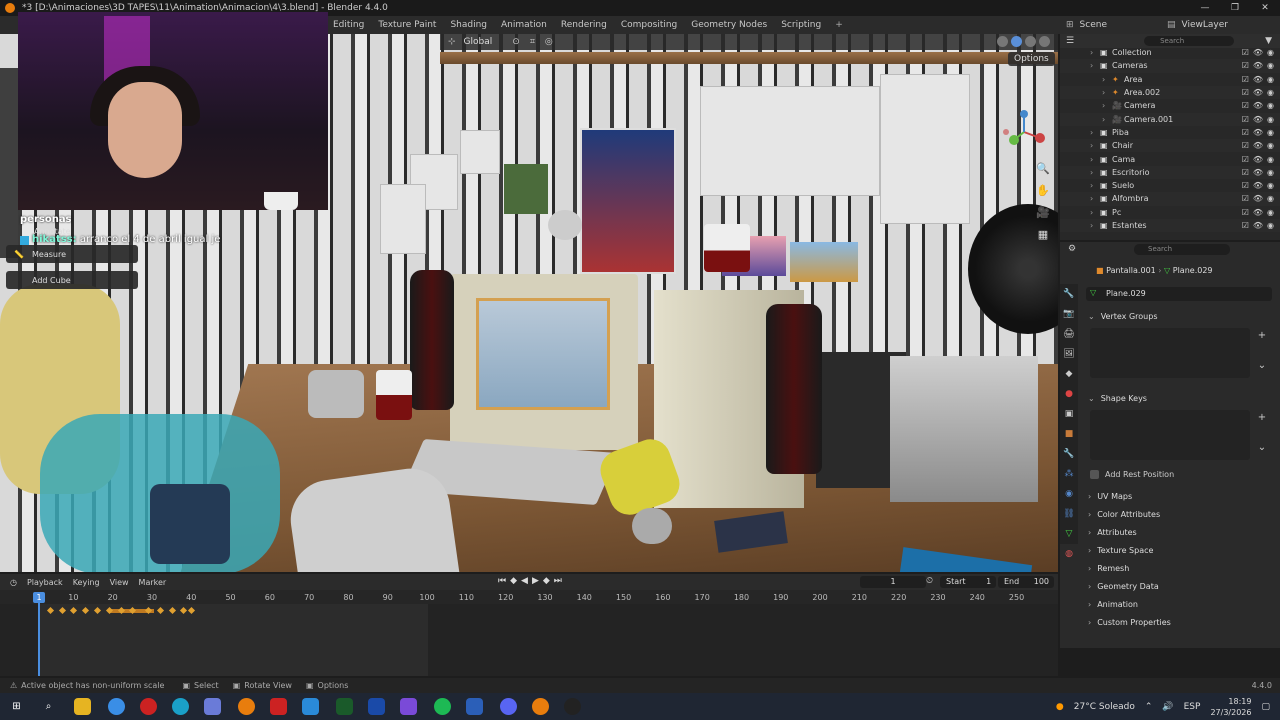 The height and width of the screenshot is (720, 1280). Describe the element at coordinates (549, 42) in the screenshot. I see `proportional-editing-icon: ◎` at that location.